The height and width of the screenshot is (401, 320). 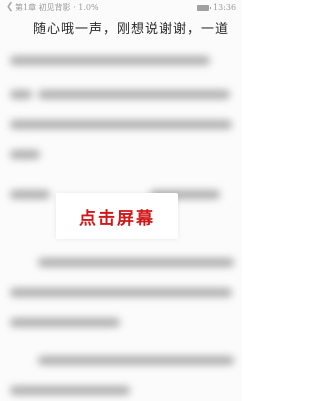 What do you see at coordinates (204, 8) in the screenshot?
I see `battery-icon` at bounding box center [204, 8].